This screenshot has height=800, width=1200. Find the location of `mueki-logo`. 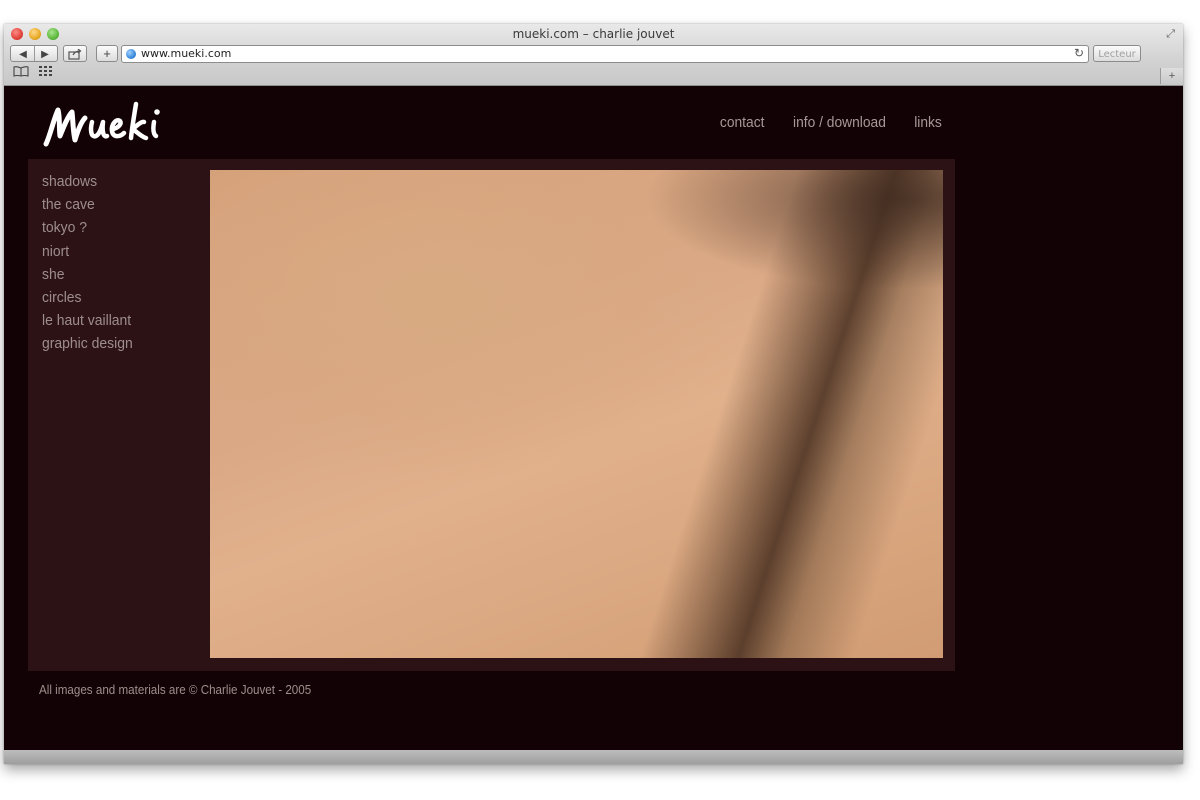

mueki-logo is located at coordinates (115, 124).